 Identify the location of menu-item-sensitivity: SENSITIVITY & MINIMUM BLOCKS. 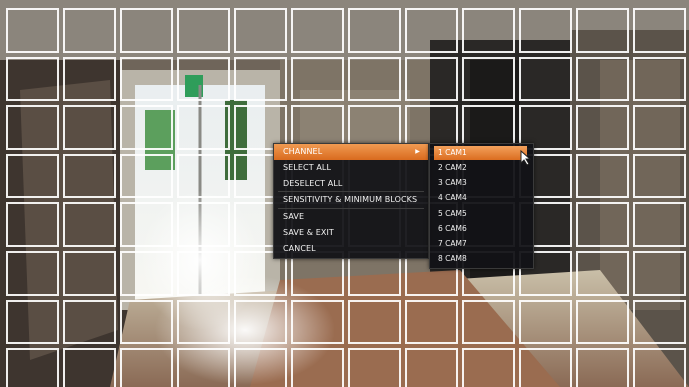
(351, 200).